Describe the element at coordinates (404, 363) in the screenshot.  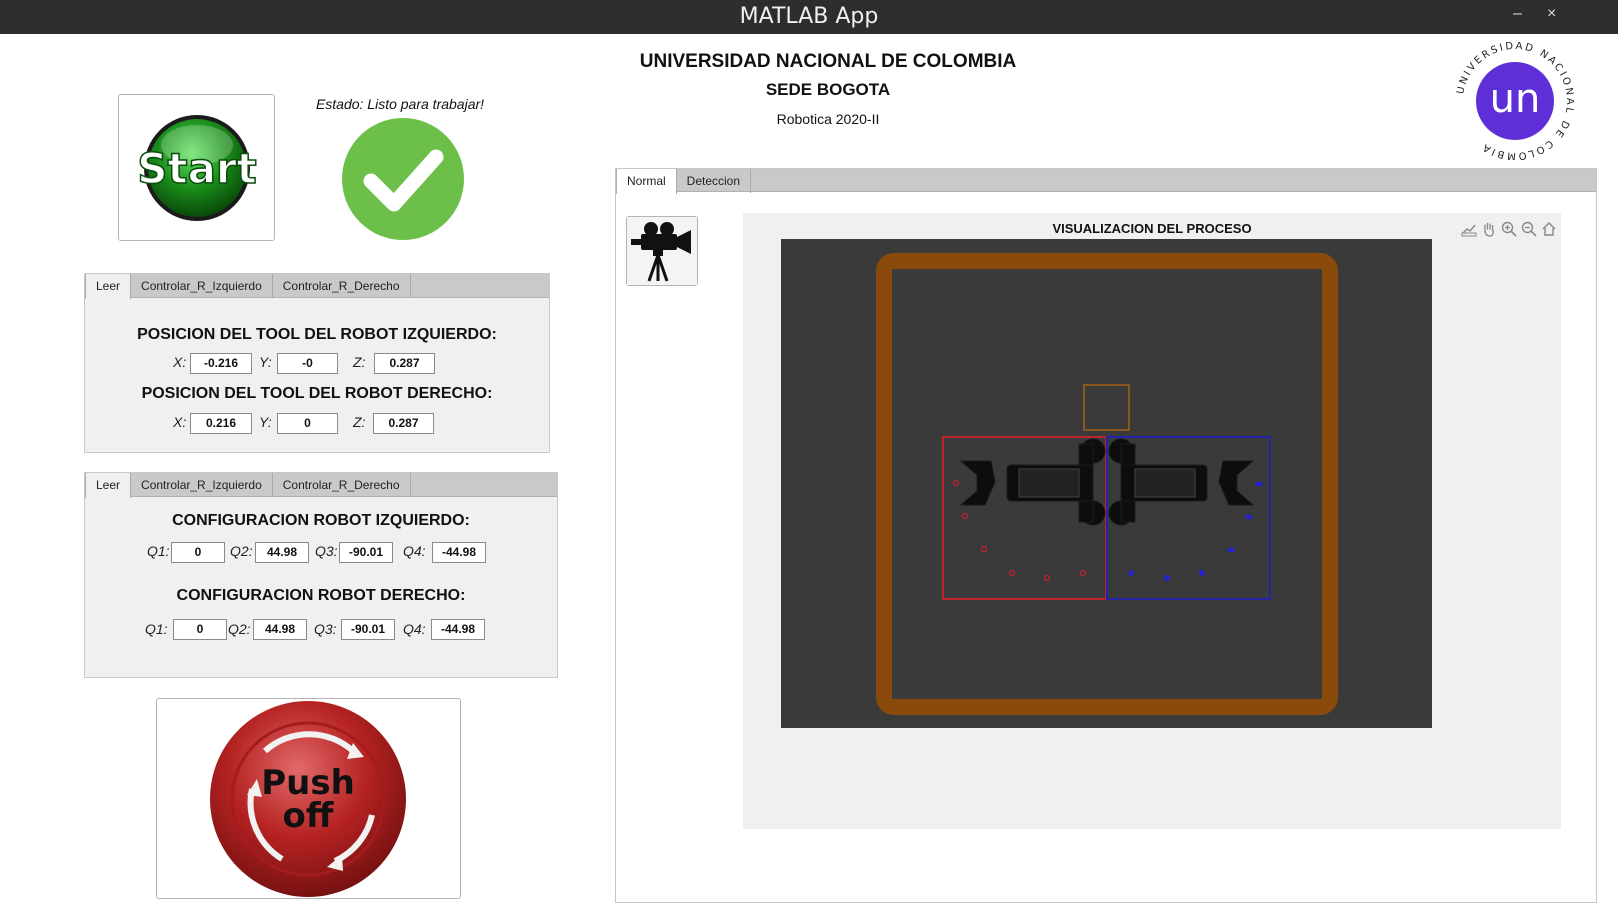
I see `left-z-field: 0.287` at that location.